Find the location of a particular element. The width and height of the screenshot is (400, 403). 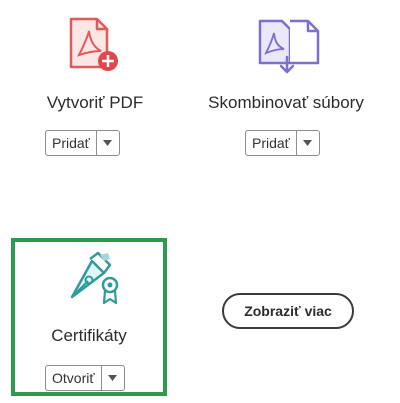

create-pdf-dropdown is located at coordinates (108, 143).